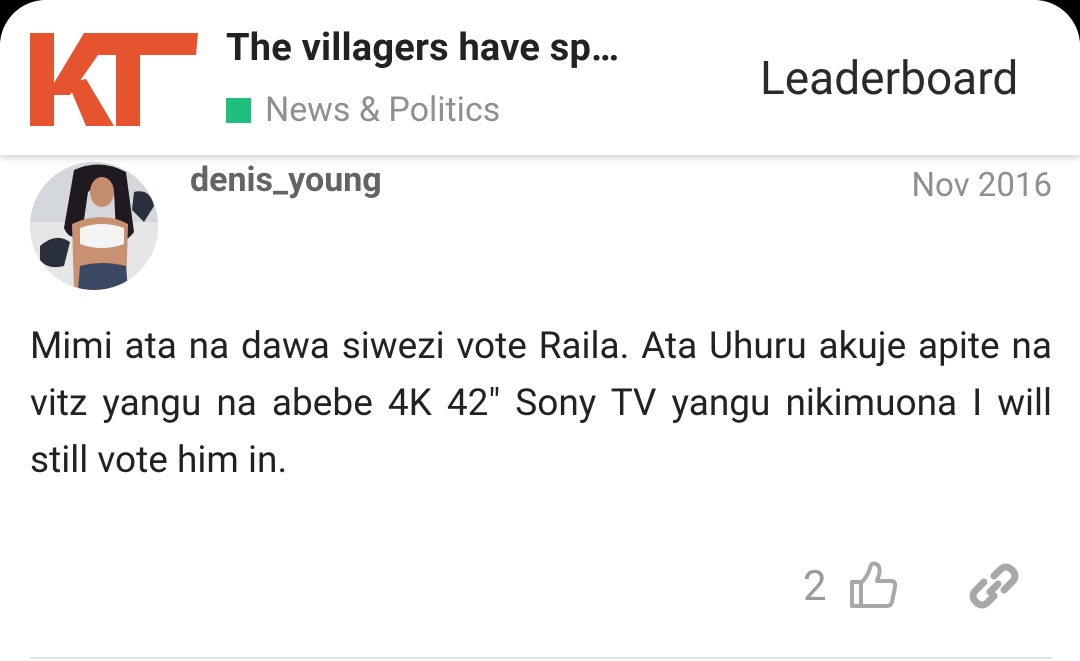 Image resolution: width=1080 pixels, height=661 pixels. What do you see at coordinates (383, 110) in the screenshot?
I see `category-label: News & Politics` at bounding box center [383, 110].